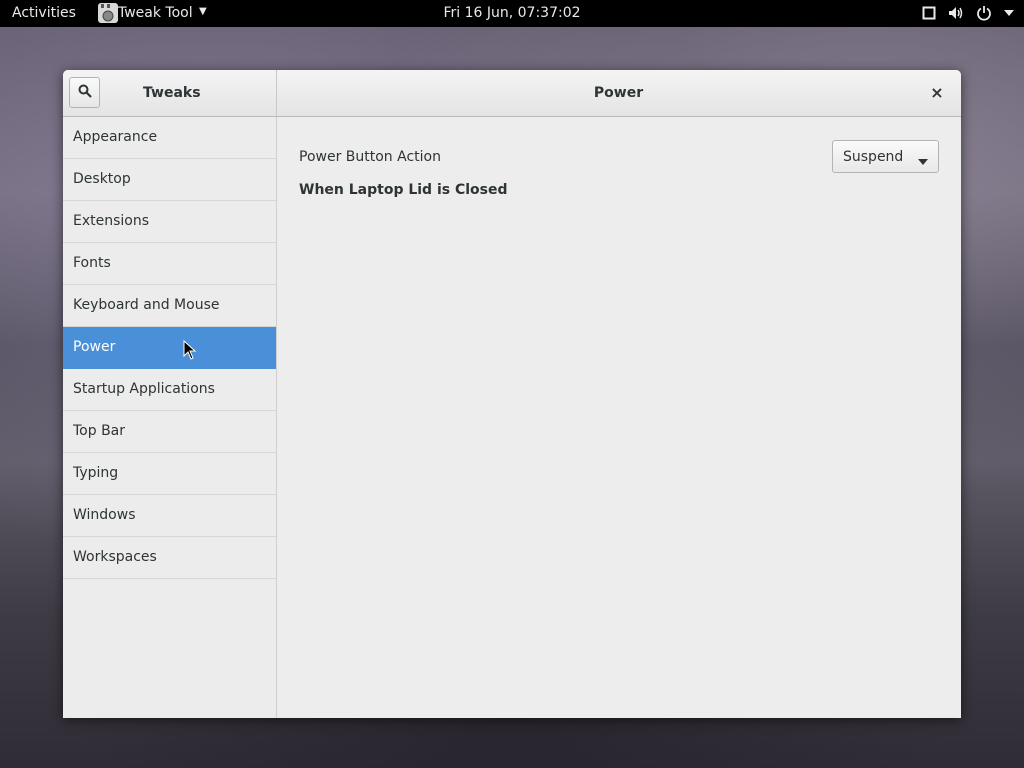 This screenshot has width=1024, height=768. What do you see at coordinates (94, 347) in the screenshot?
I see `sidebar-item-label: Power` at bounding box center [94, 347].